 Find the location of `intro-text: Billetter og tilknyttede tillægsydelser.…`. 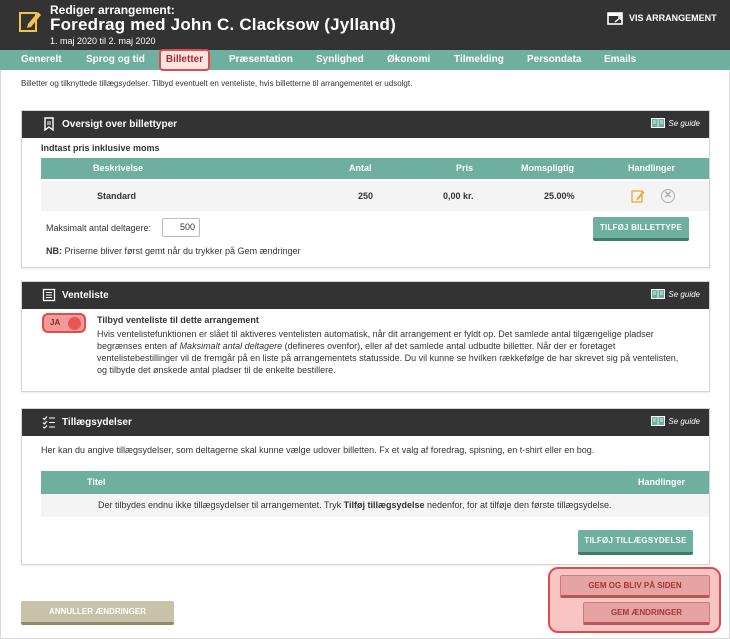

intro-text: Billetter og tilknyttede tillægsydelser.… is located at coordinates (217, 83).